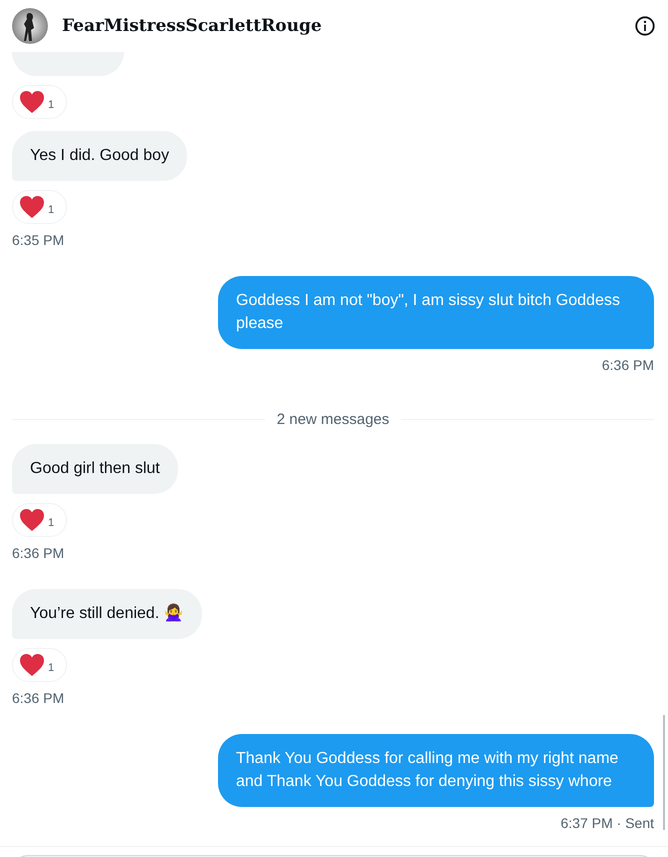  What do you see at coordinates (341, 26) in the screenshot?
I see `contact-name: FearMistressScarlettRouge` at bounding box center [341, 26].